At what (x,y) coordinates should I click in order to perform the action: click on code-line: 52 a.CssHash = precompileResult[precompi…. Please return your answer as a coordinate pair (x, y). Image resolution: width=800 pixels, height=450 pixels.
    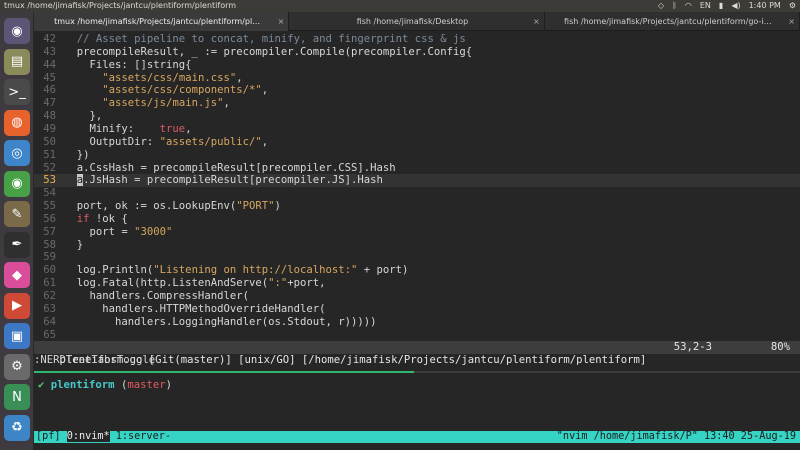
    Looking at the image, I should click on (417, 168).